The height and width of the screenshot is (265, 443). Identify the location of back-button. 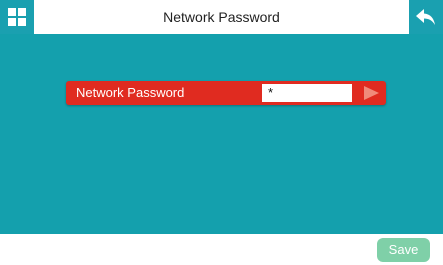
(426, 17).